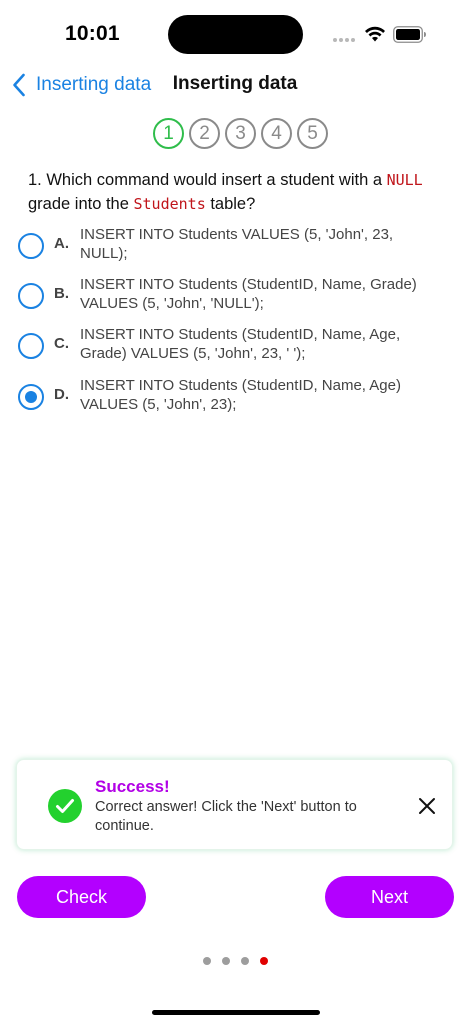 Image resolution: width=471 pixels, height=1024 pixels. What do you see at coordinates (168, 133) in the screenshot?
I see `step-1: 1` at bounding box center [168, 133].